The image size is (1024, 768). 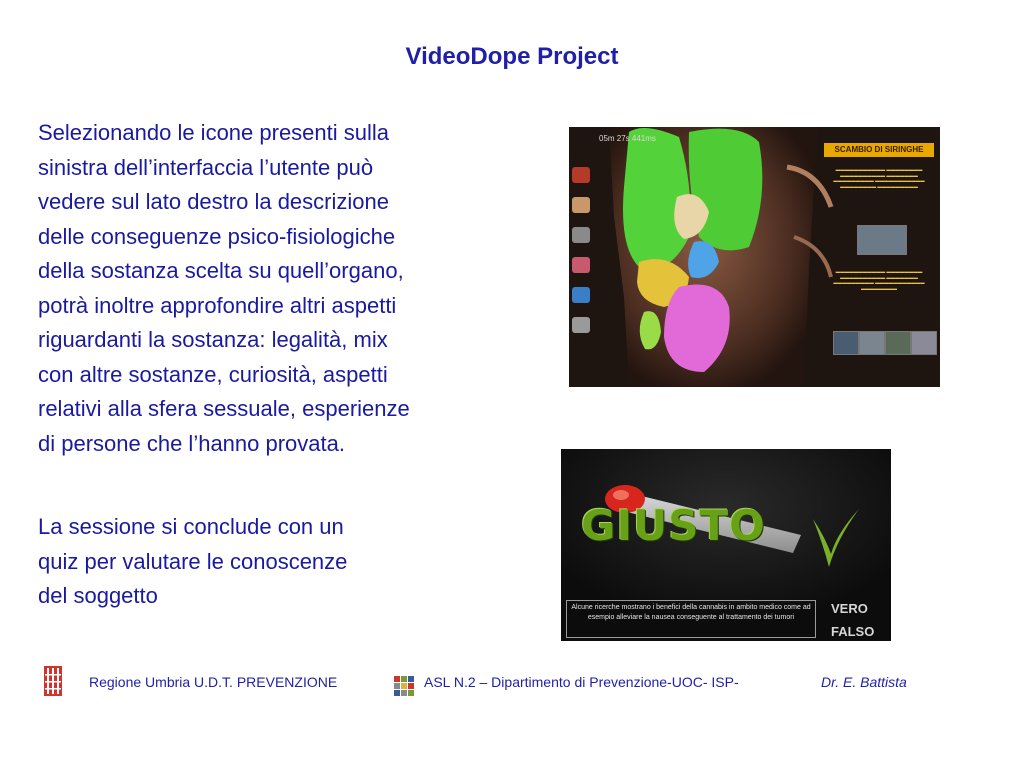 What do you see at coordinates (581, 265) in the screenshot?
I see `kidney-icon` at bounding box center [581, 265].